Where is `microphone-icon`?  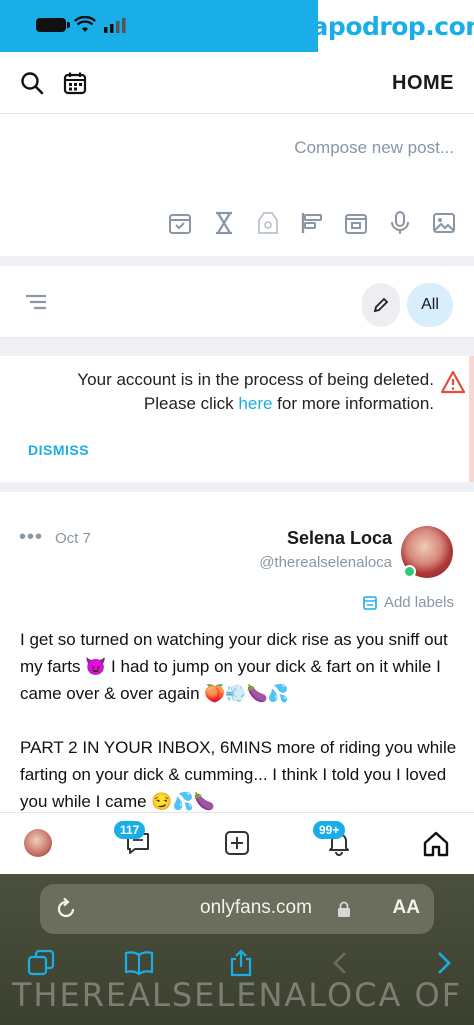 microphone-icon is located at coordinates (400, 223).